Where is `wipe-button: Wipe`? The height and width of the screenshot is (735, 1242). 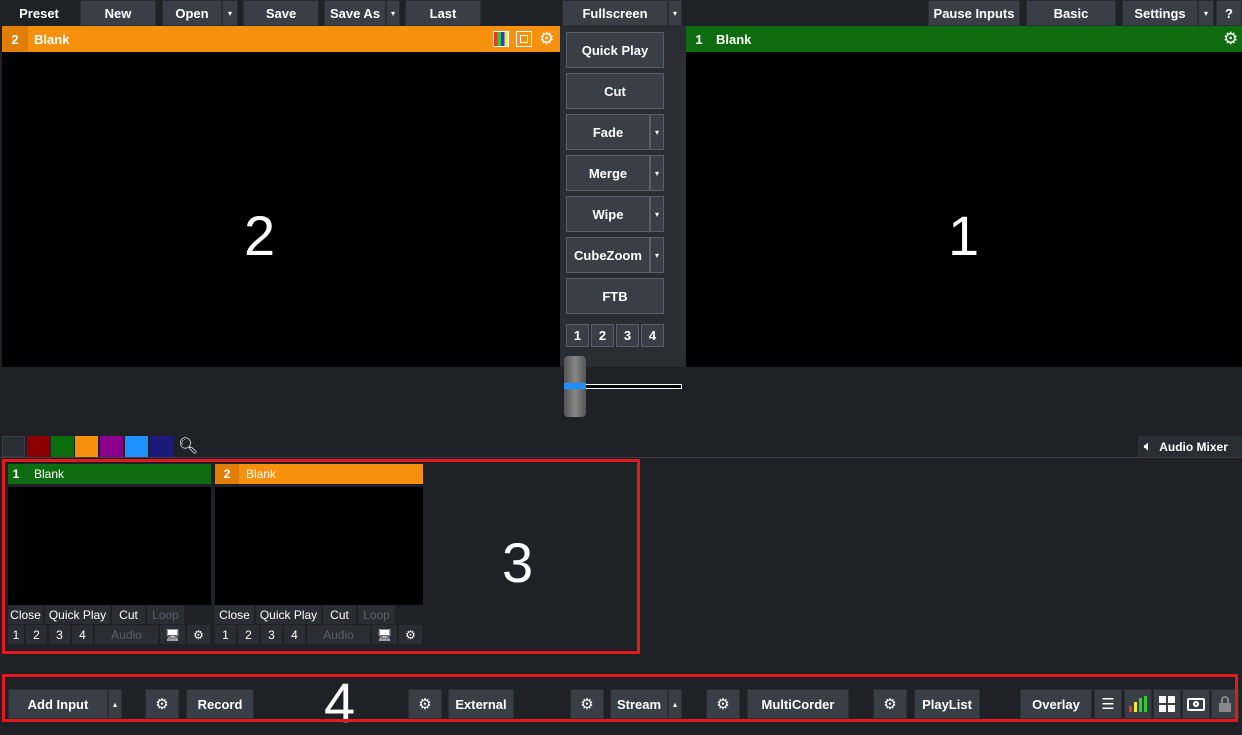 wipe-button: Wipe is located at coordinates (608, 214).